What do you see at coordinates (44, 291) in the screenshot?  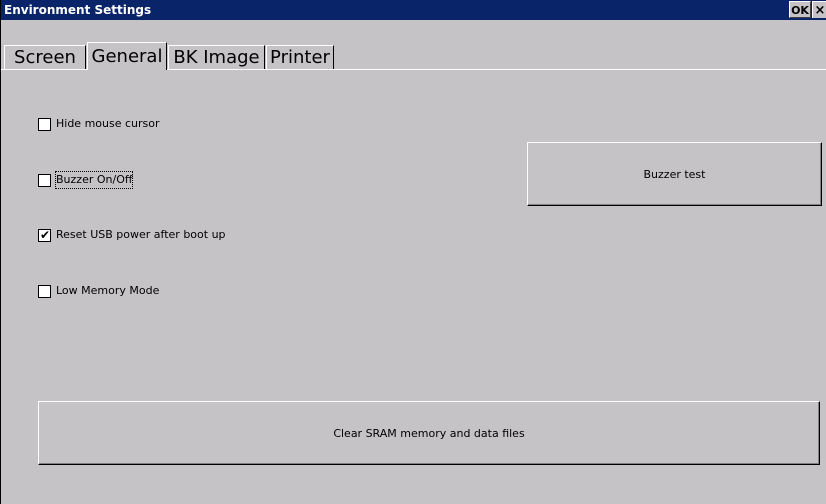 I see `low-memory-mode-checkbox` at bounding box center [44, 291].